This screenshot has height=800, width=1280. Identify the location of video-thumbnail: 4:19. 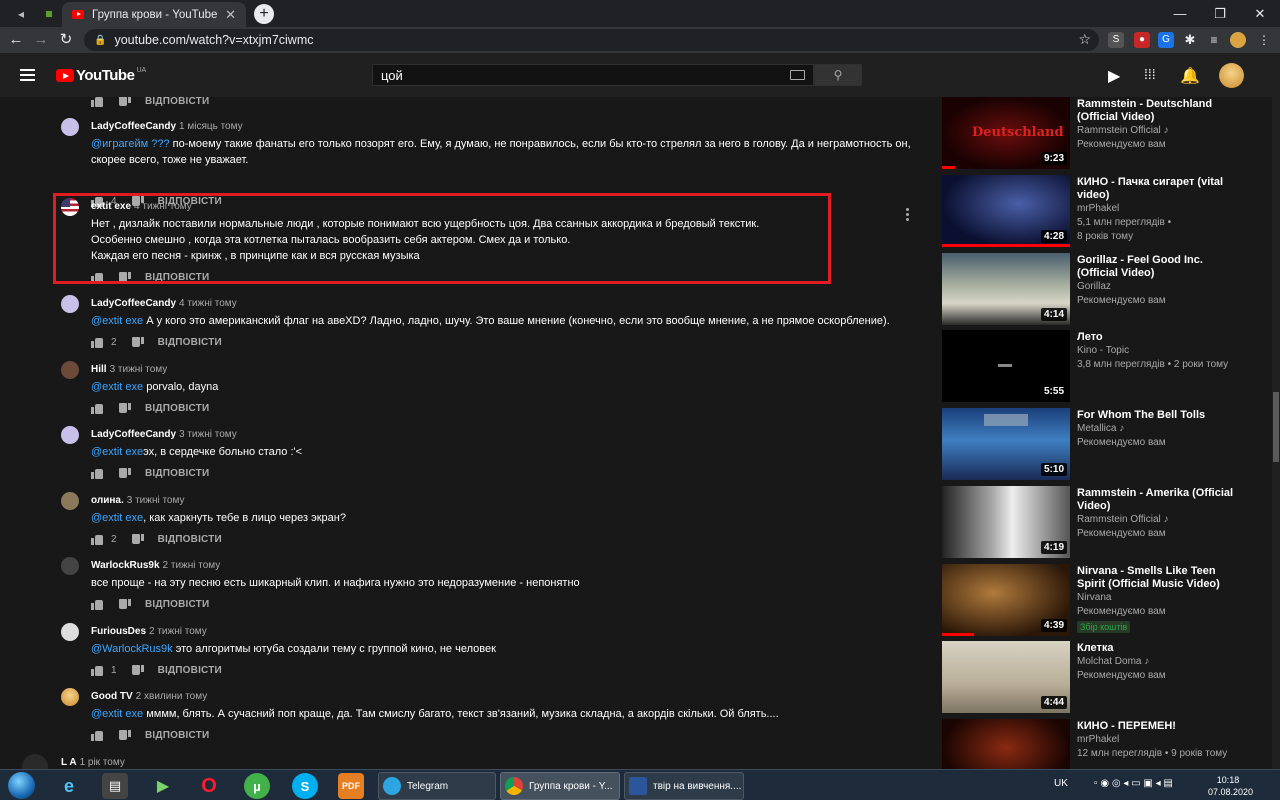
(1006, 522).